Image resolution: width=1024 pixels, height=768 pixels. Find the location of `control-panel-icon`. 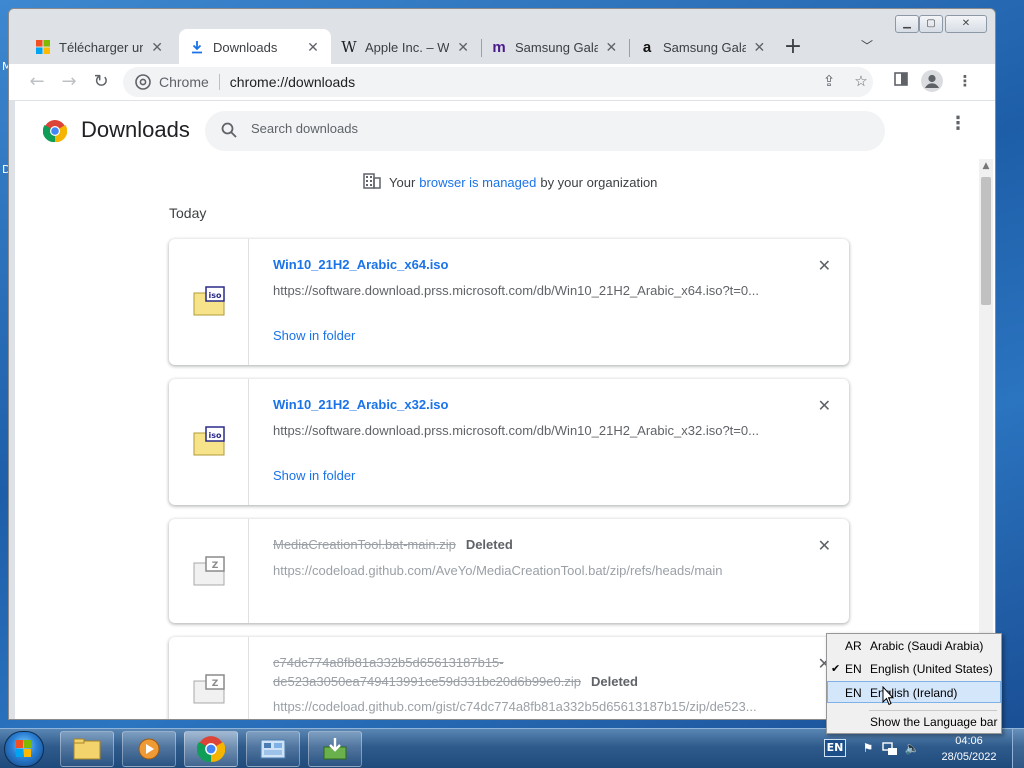

control-panel-icon is located at coordinates (273, 749).